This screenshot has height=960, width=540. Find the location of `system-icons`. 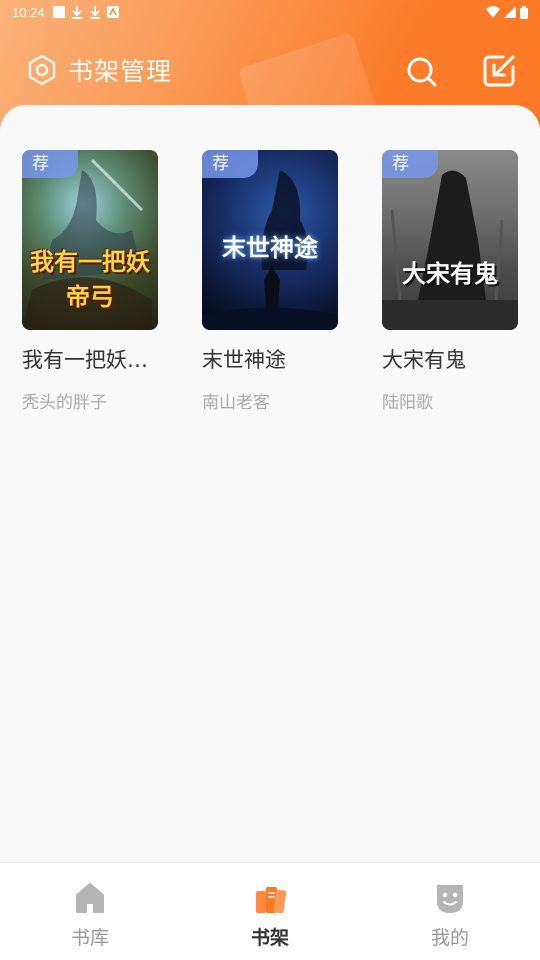

system-icons is located at coordinates (507, 12).